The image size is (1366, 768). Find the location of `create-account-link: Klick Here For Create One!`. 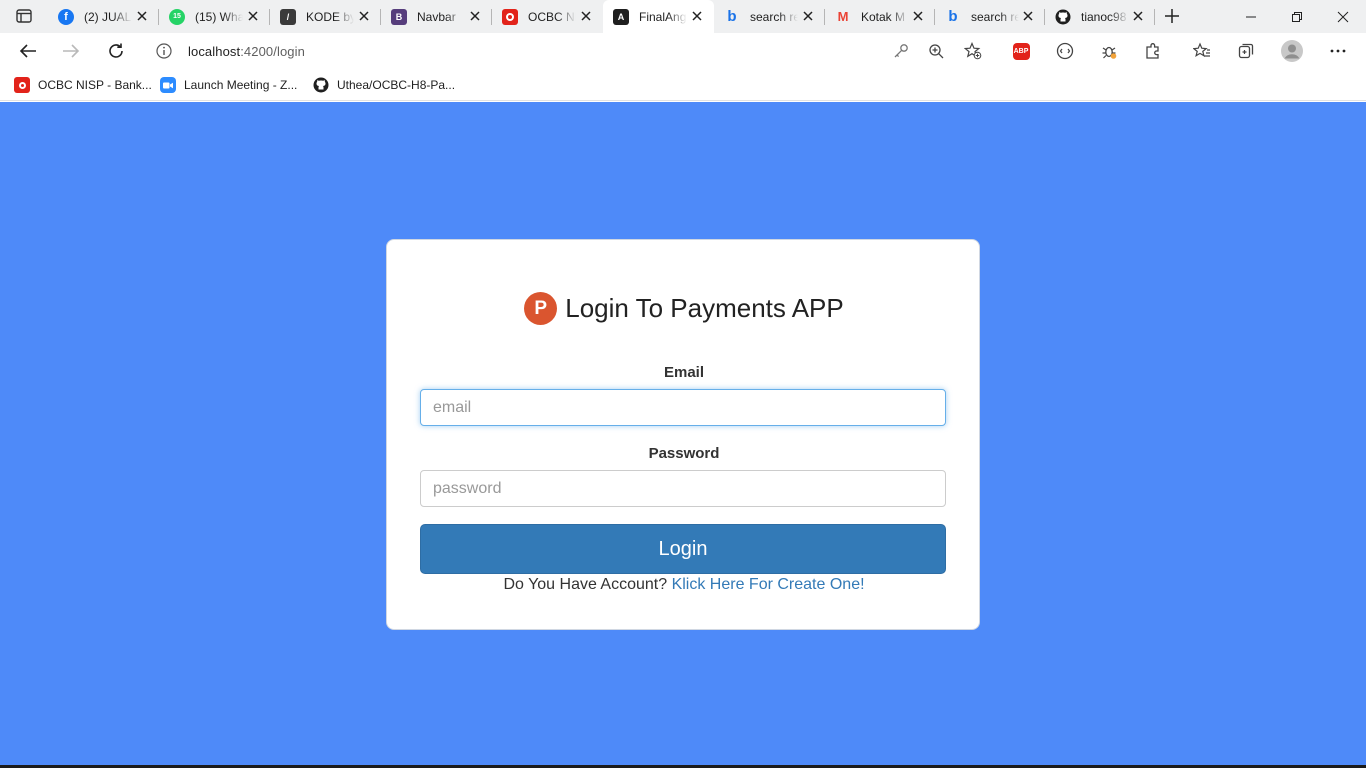

create-account-link: Klick Here For Create One! is located at coordinates (768, 584).